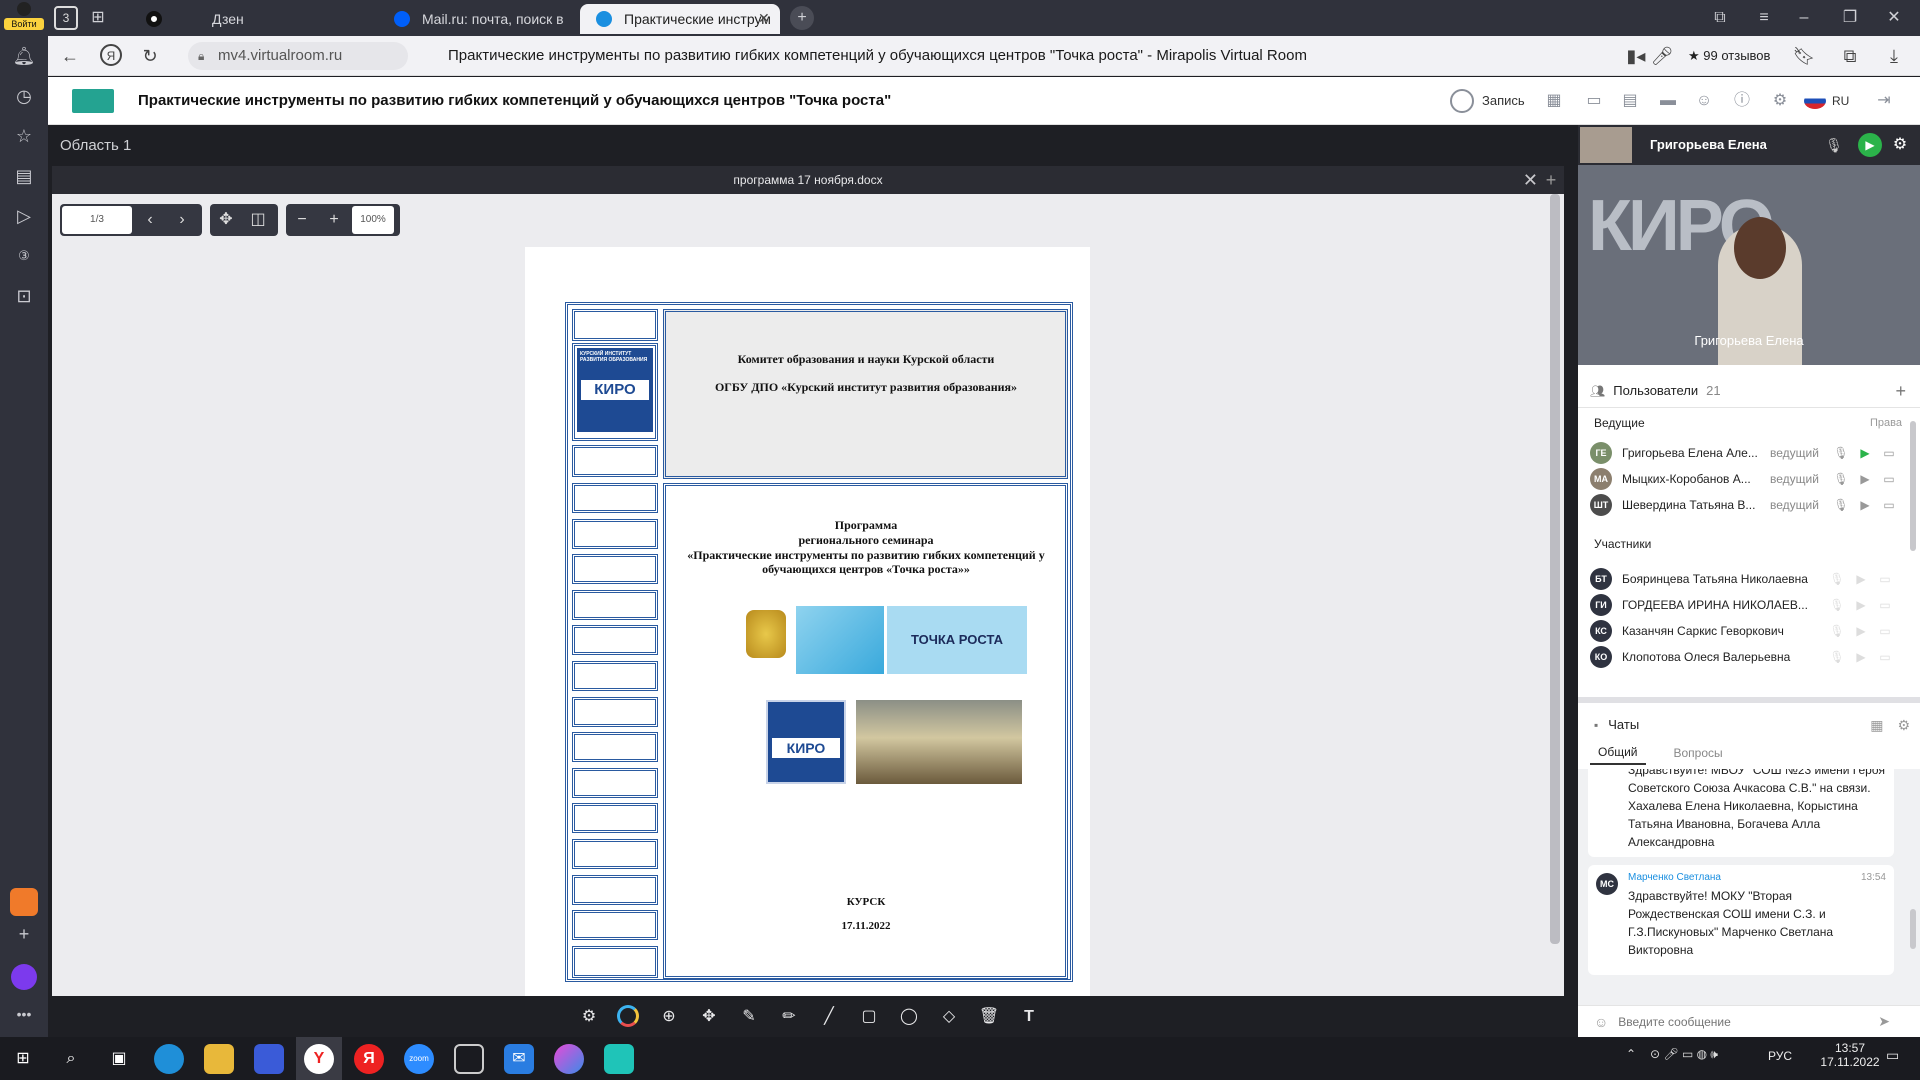 This screenshot has height=1080, width=1920. Describe the element at coordinates (1748, 1021) in the screenshot. I see `chat-input` at that location.